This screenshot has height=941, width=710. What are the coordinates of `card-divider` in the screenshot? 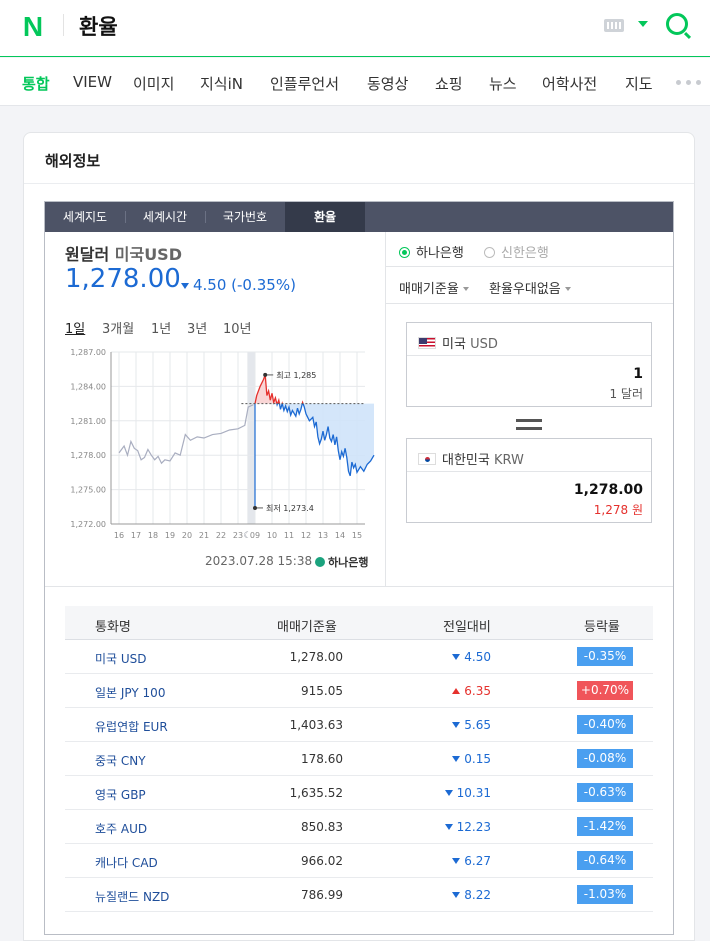 It's located at (359, 183).